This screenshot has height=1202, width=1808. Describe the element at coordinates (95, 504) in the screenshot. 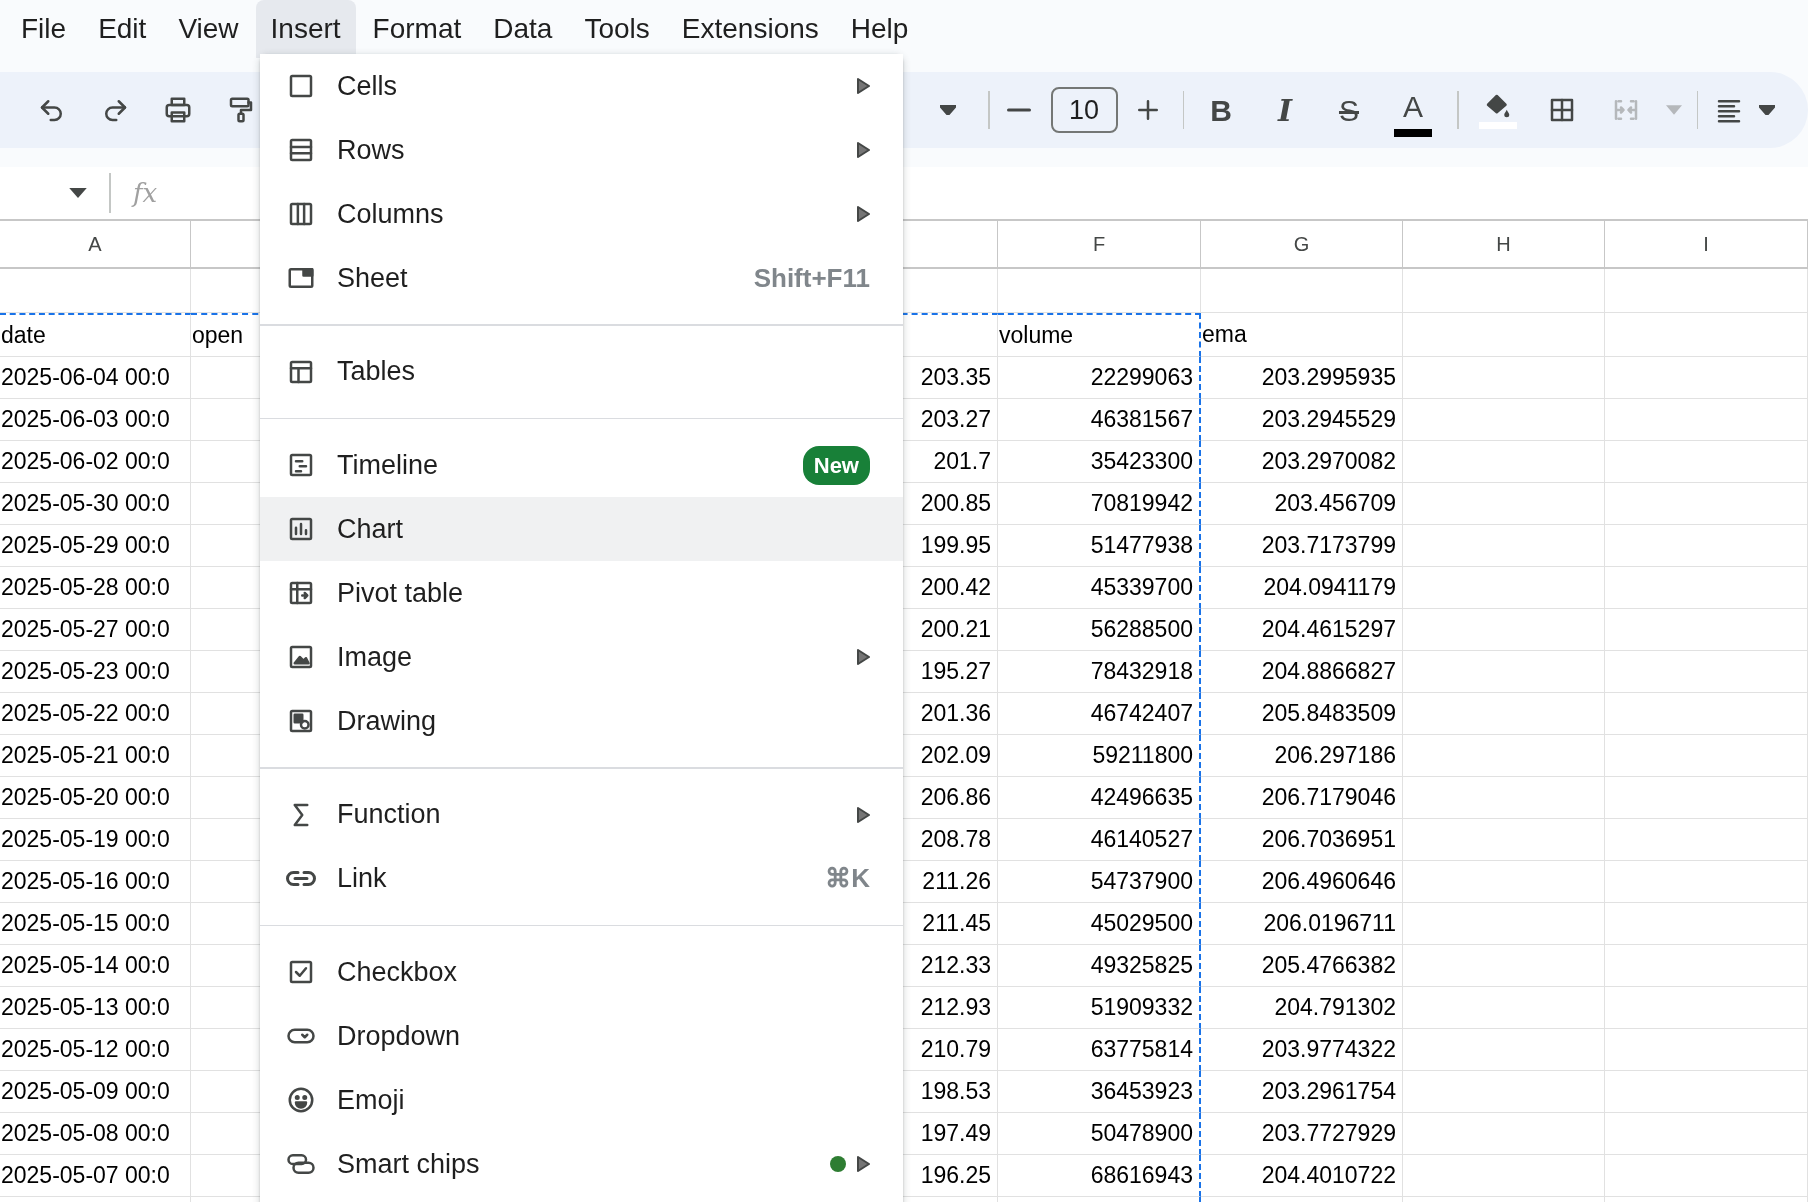

I see `table-cell: 2025-05-30 00:0` at that location.